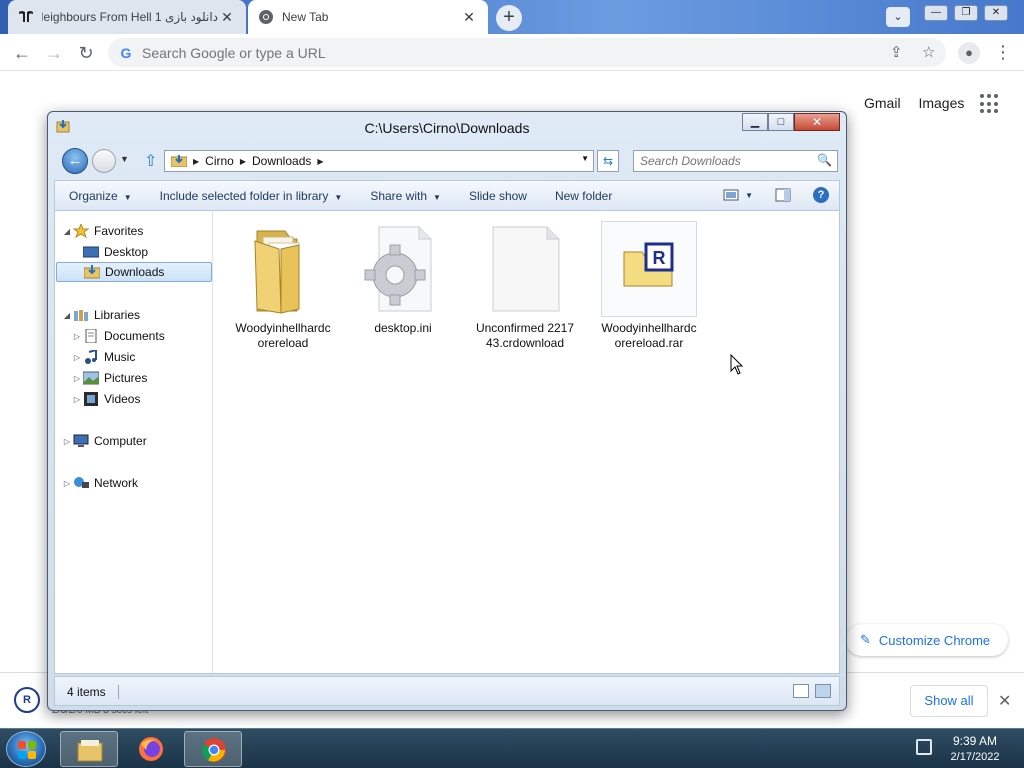 The height and width of the screenshot is (768, 1024). Describe the element at coordinates (27, 700) in the screenshot. I see `rar-download-icon: R` at that location.